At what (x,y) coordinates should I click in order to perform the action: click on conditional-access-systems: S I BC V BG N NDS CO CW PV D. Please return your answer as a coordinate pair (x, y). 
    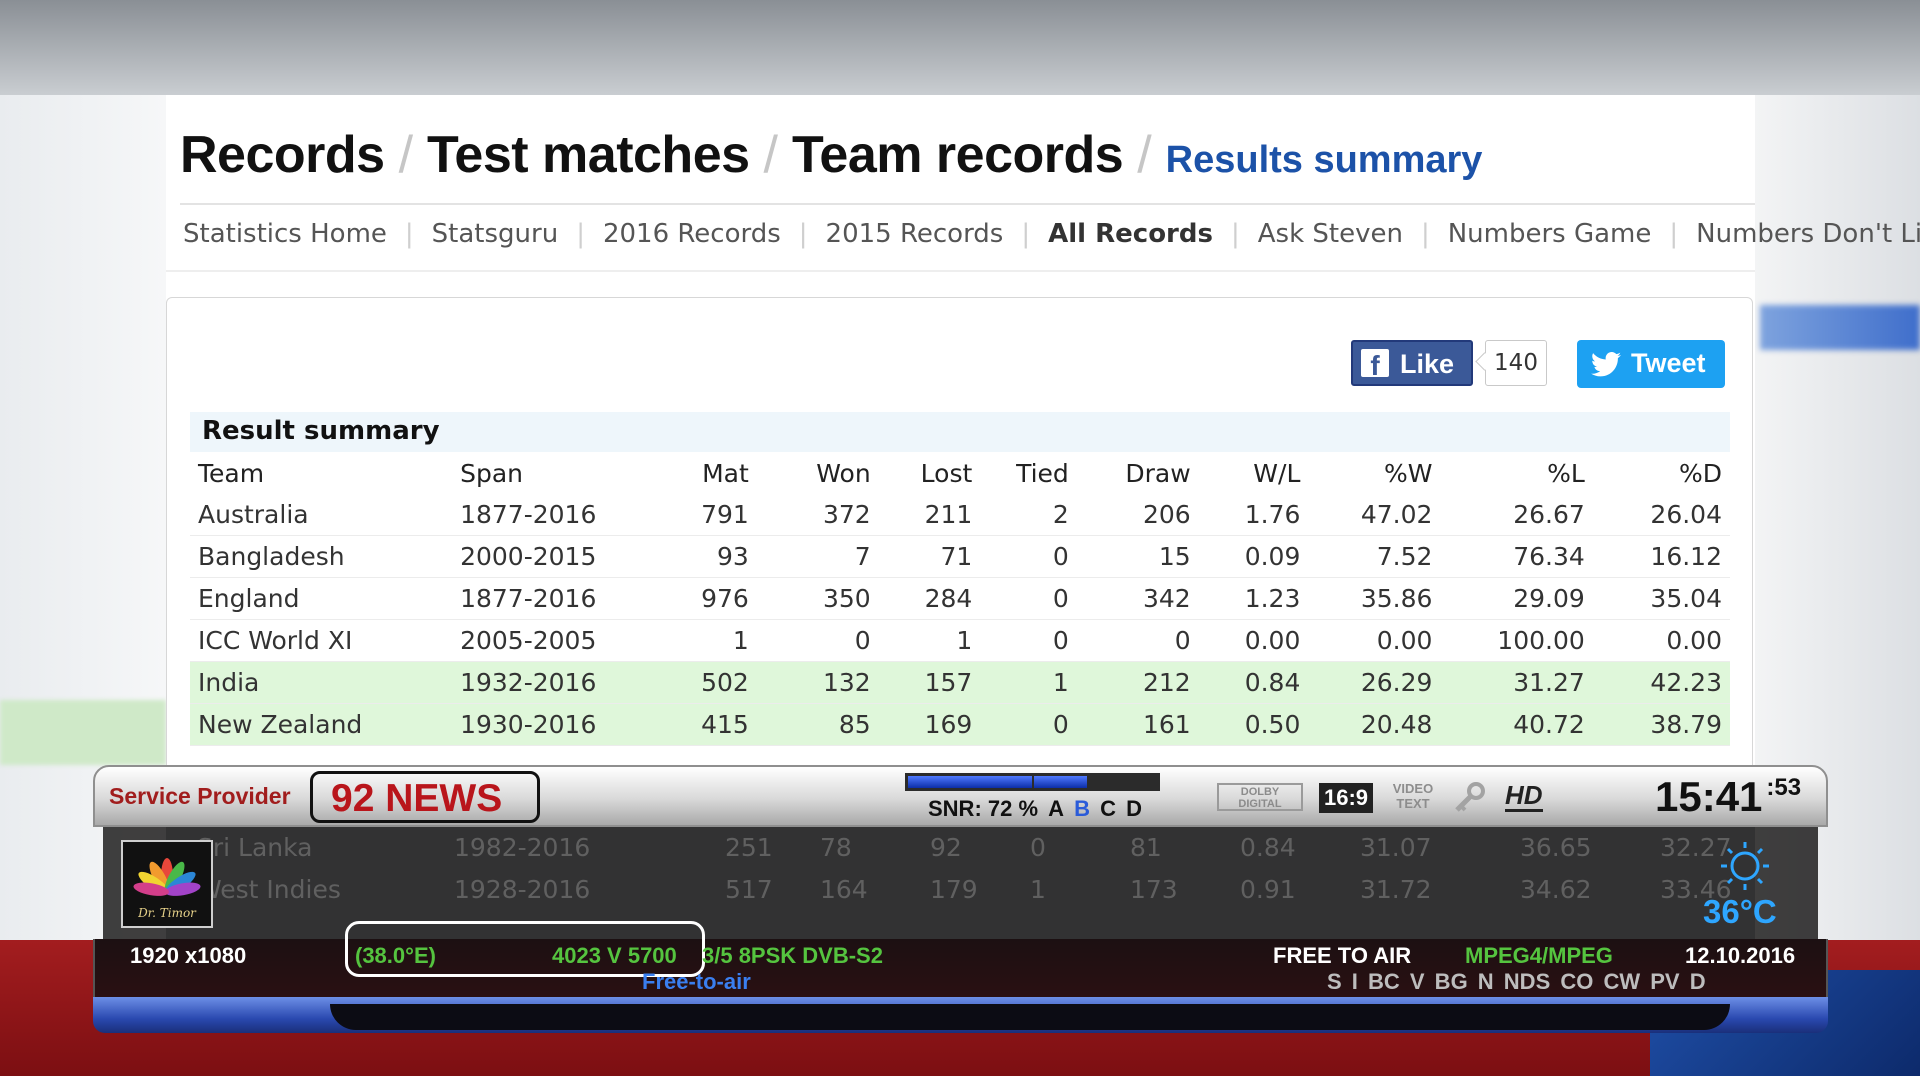
    Looking at the image, I should click on (1516, 981).